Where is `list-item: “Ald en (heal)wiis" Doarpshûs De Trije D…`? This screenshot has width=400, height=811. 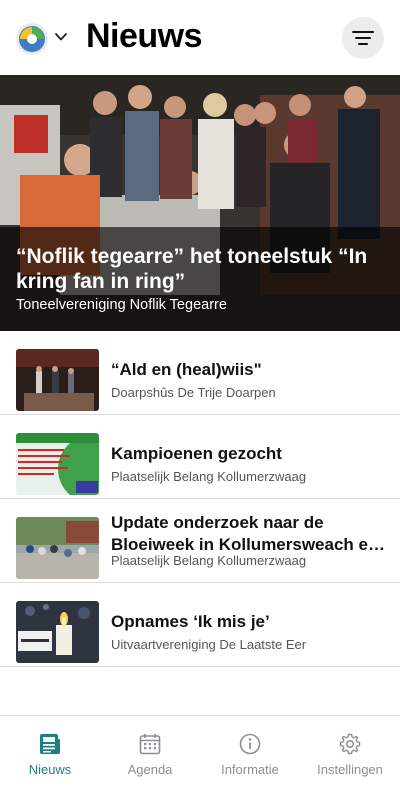 list-item: “Ald en (heal)wiis" Doarpshûs De Trije D… is located at coordinates (200, 373).